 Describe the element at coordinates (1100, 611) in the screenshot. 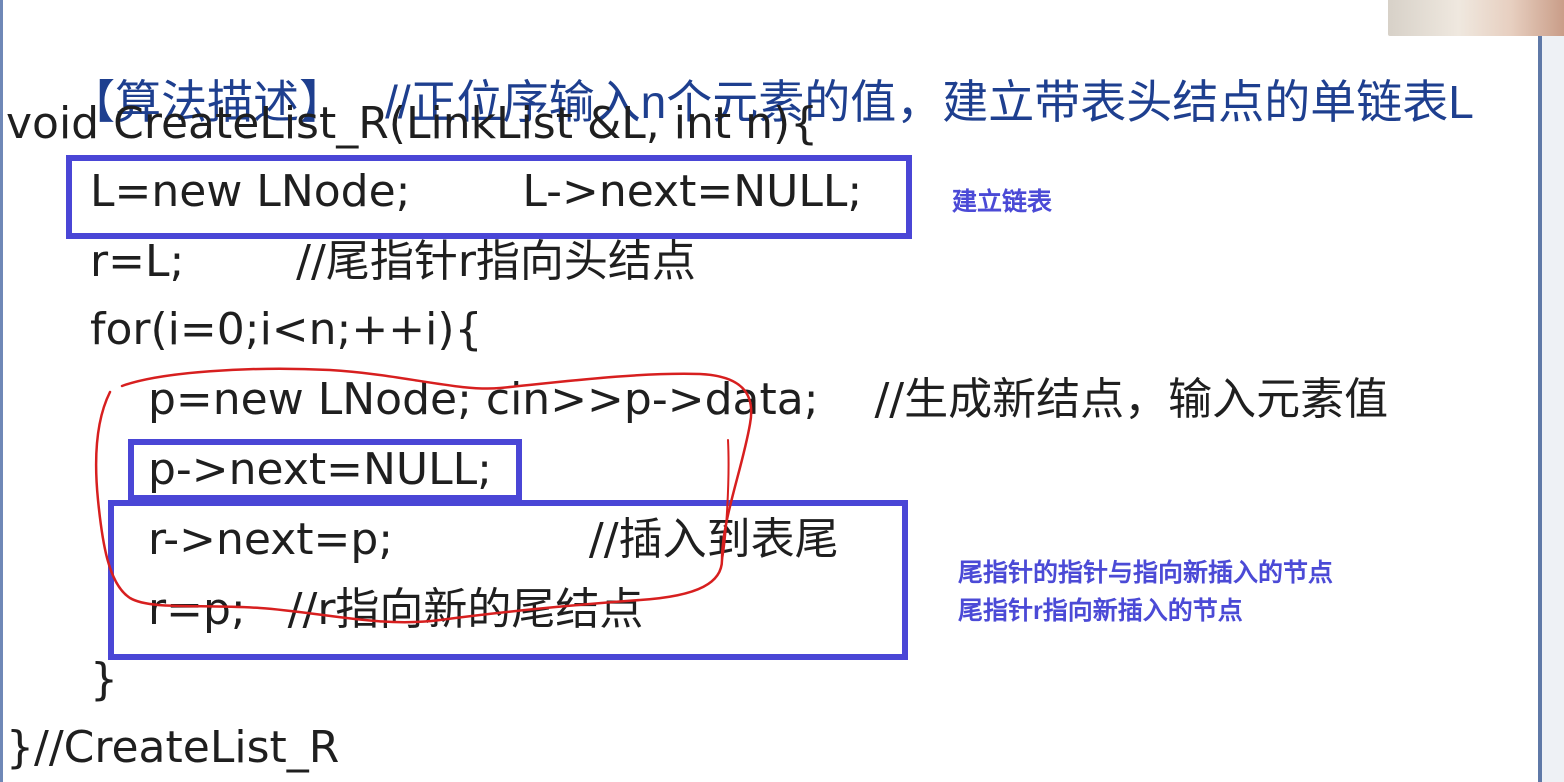

I see `annotation-tail-note-2: 尾指针r指向新插入的节点` at that location.